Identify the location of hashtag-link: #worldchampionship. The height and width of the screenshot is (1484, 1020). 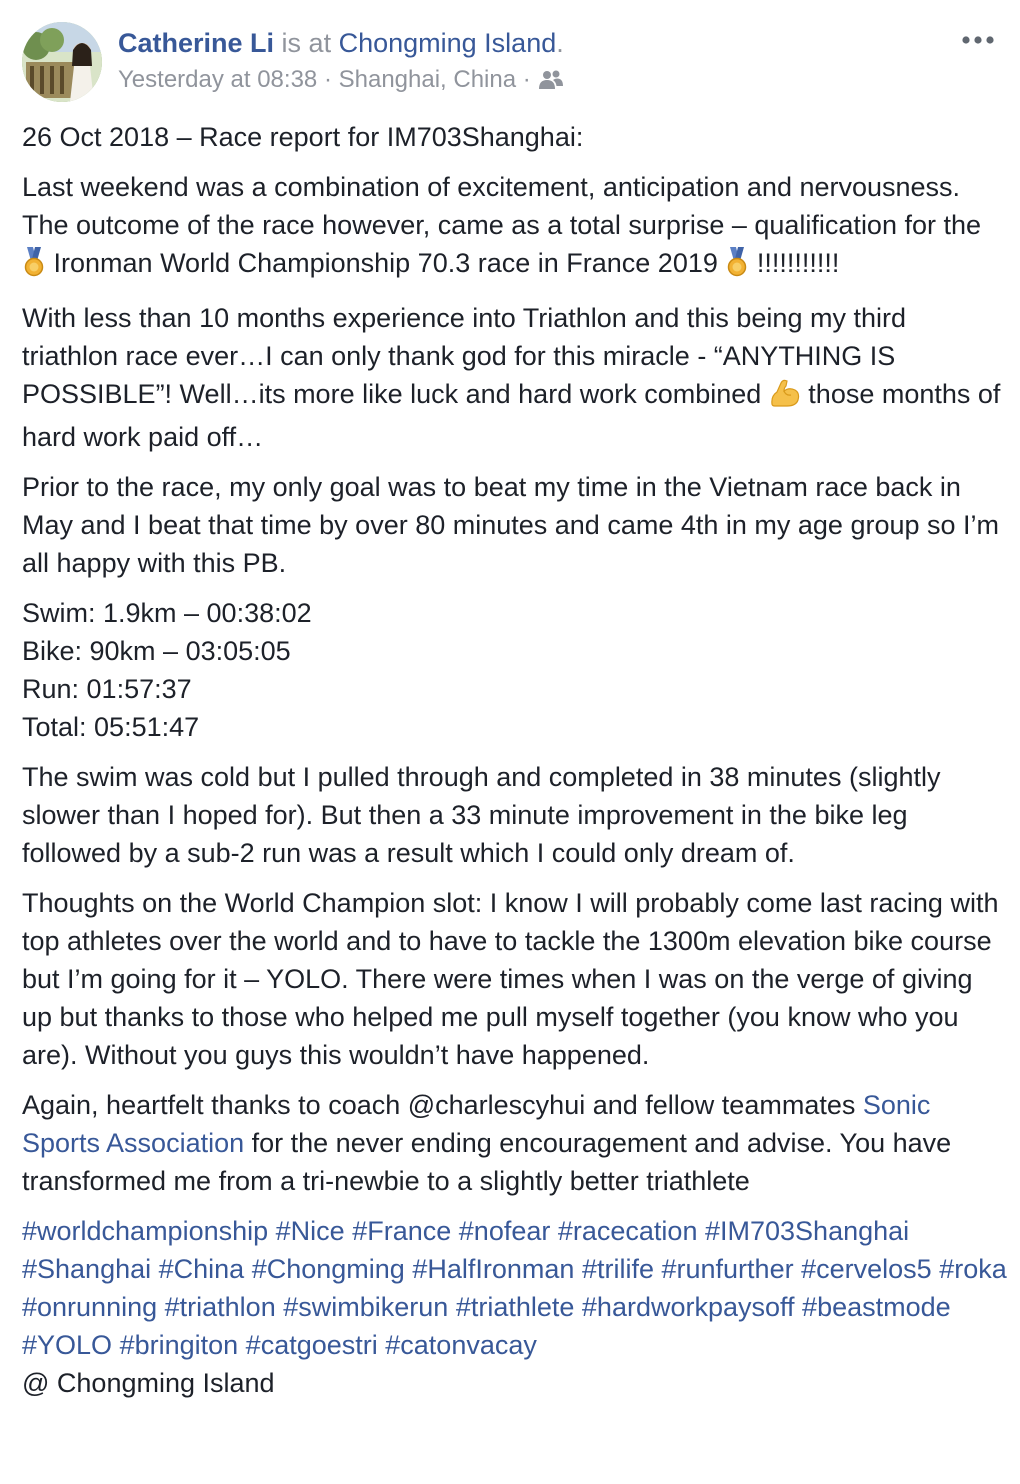
(145, 1231).